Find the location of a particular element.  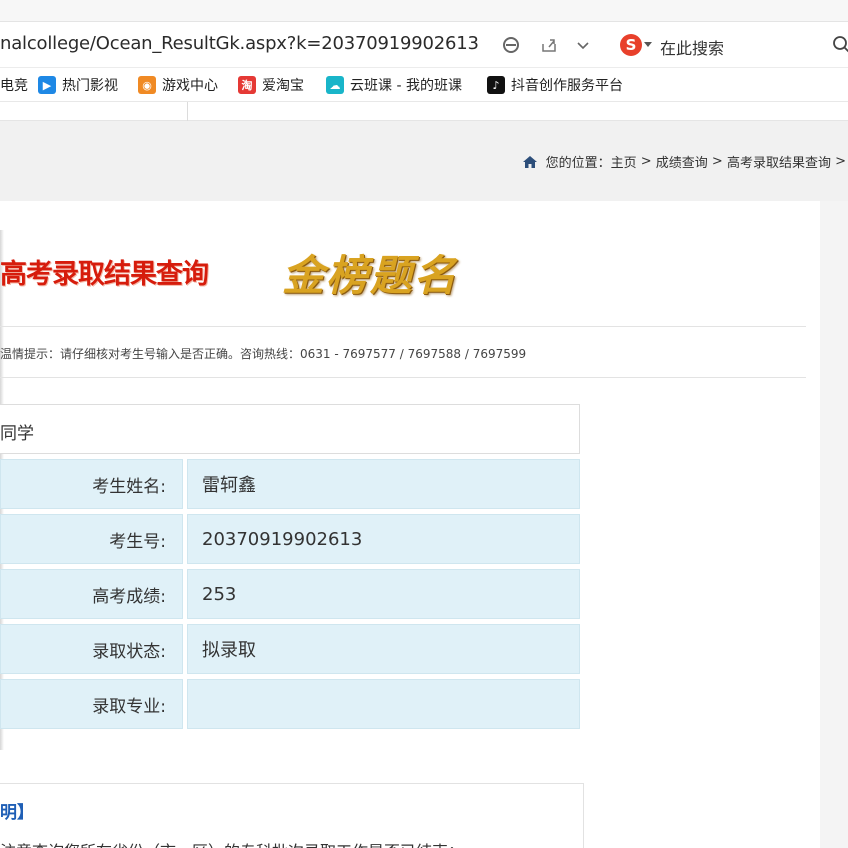

play-icon: ▶ is located at coordinates (47, 85).